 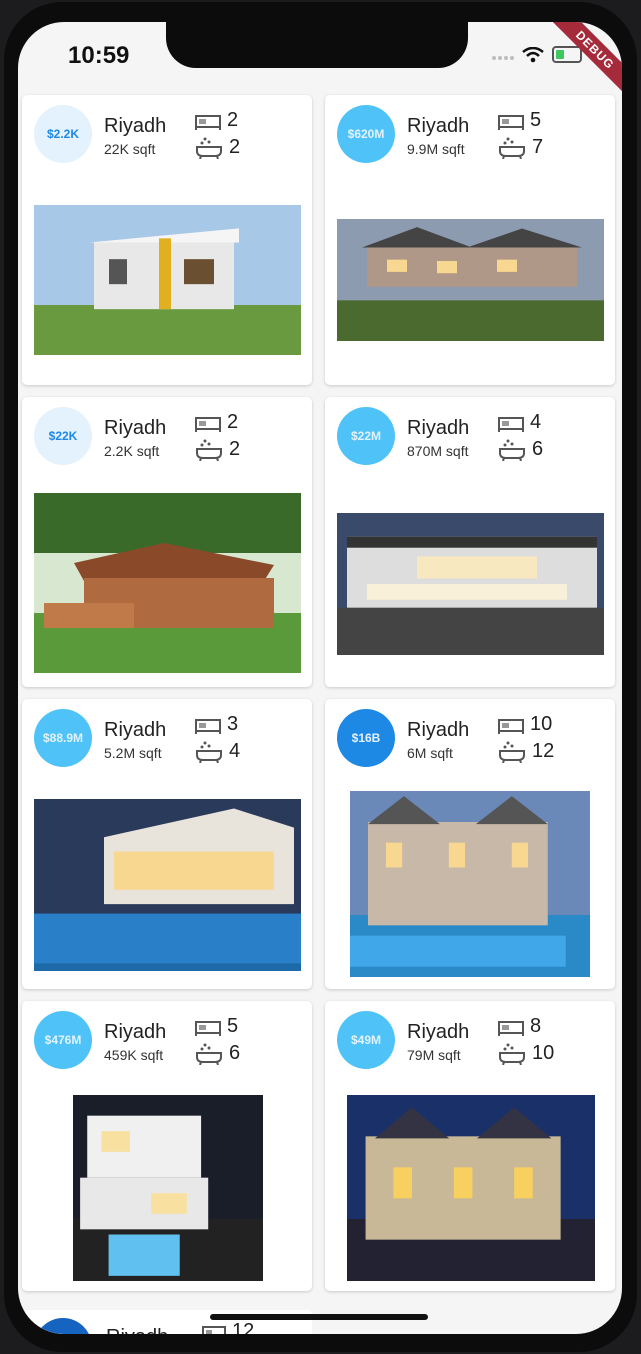 I want to click on baths-count: 7, so click(x=520, y=147).